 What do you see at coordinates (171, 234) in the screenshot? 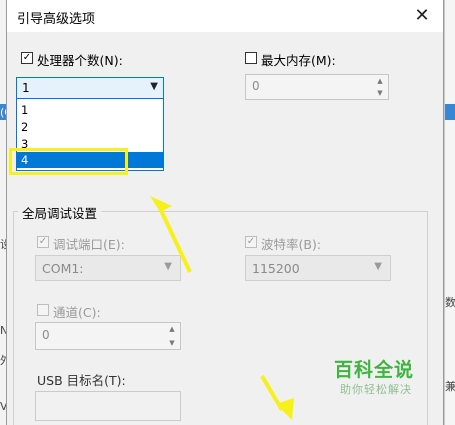
I see `annotation-arrow-up-icon` at bounding box center [171, 234].